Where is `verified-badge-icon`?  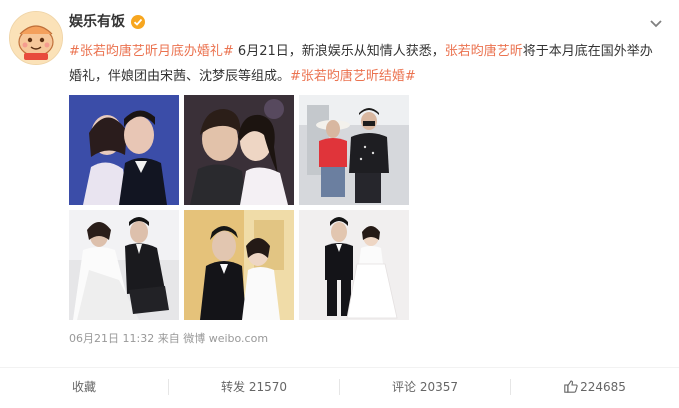
verified-badge-icon is located at coordinates (138, 22).